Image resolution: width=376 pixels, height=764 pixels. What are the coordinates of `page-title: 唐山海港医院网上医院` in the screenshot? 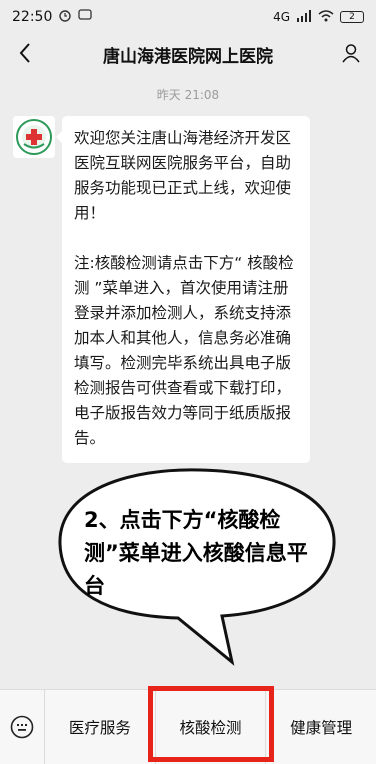 It's located at (188, 56).